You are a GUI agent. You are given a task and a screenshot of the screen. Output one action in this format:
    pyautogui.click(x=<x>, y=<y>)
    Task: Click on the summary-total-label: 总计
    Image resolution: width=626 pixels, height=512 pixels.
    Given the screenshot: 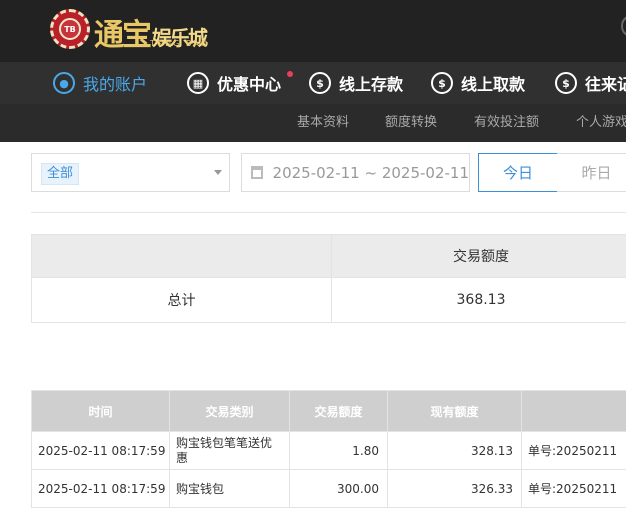 What is the action you would take?
    pyautogui.click(x=181, y=300)
    